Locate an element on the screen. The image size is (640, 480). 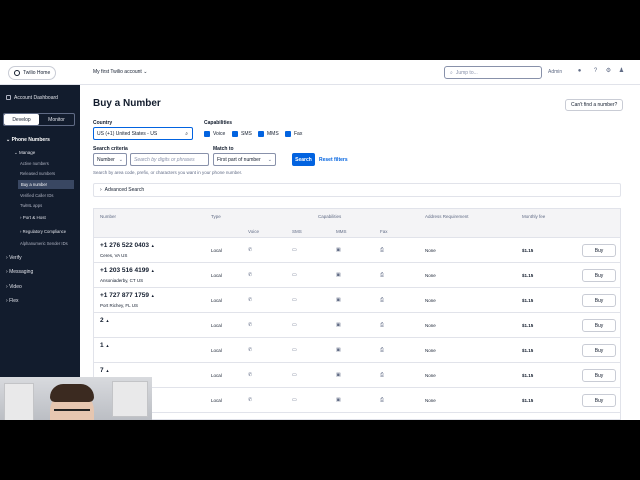
capability-mms-checkbox: MMS is located at coordinates (268, 134).